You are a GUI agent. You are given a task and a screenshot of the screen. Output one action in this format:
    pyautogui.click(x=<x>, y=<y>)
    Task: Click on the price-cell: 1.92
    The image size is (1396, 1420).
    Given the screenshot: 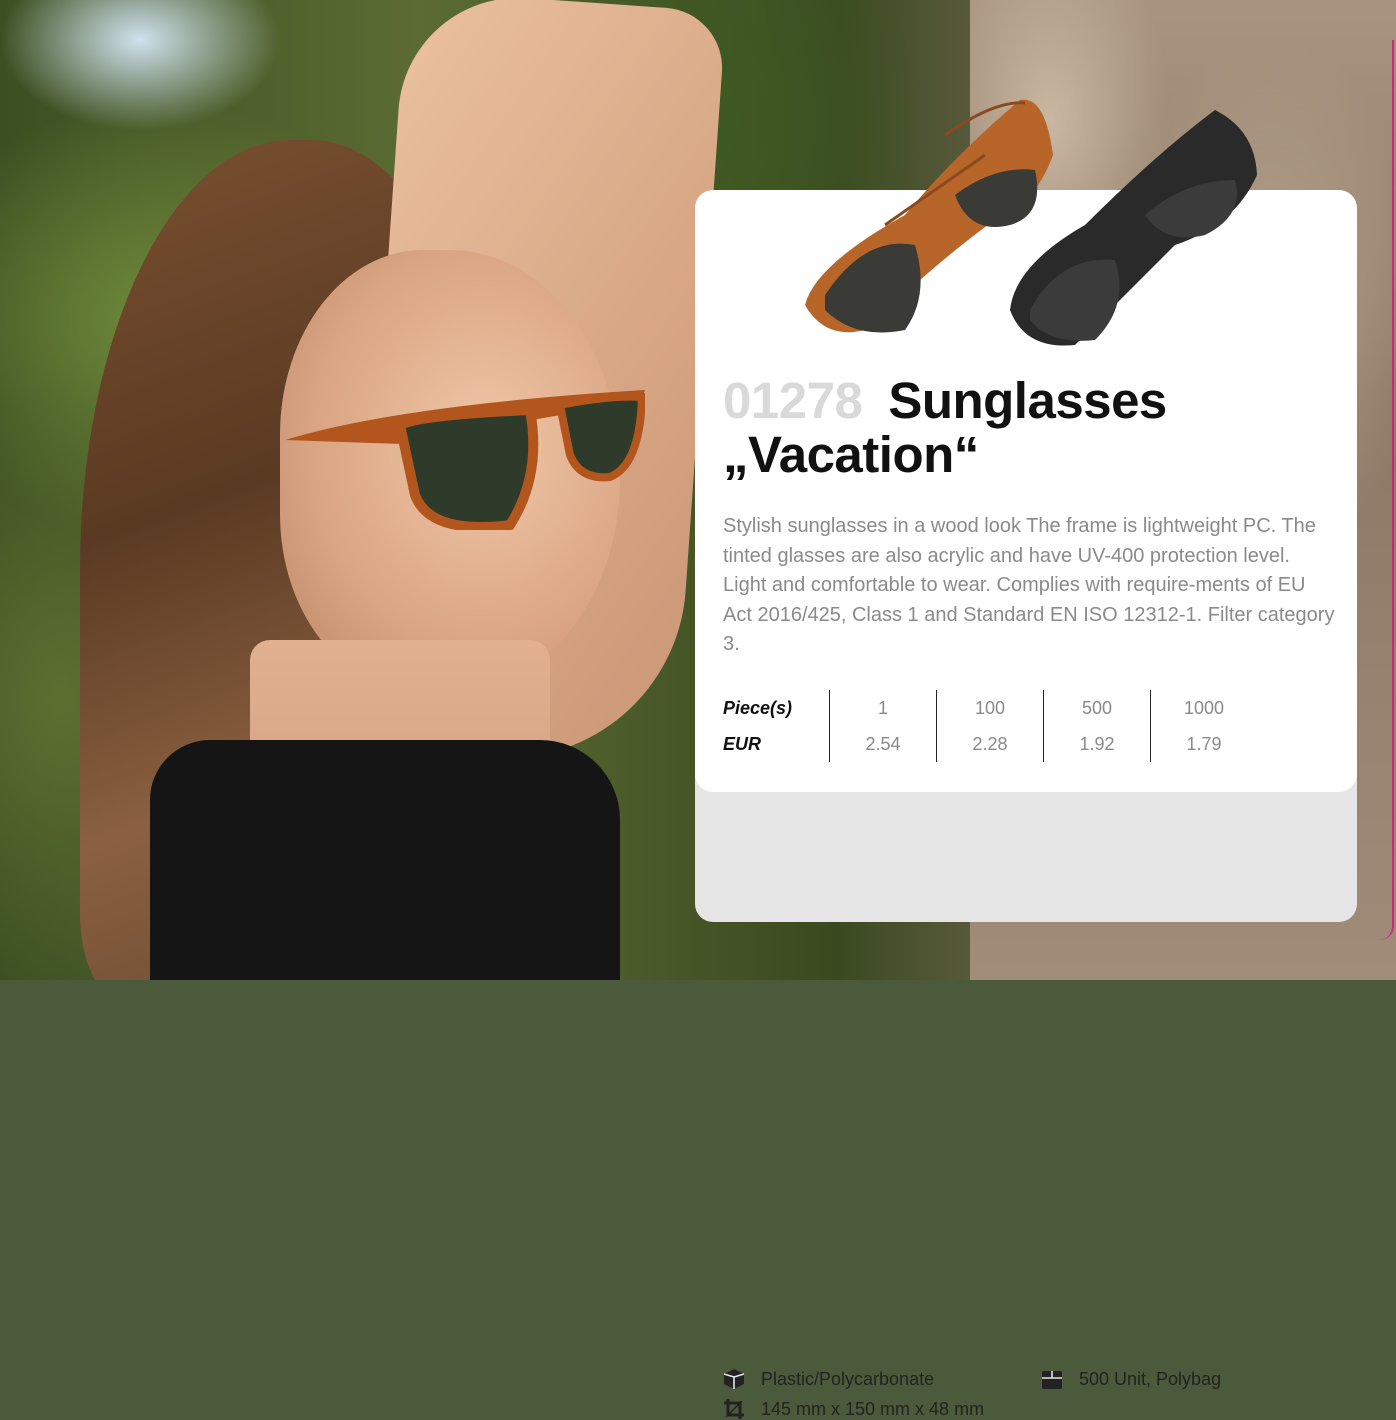 What is the action you would take?
    pyautogui.click(x=1097, y=744)
    